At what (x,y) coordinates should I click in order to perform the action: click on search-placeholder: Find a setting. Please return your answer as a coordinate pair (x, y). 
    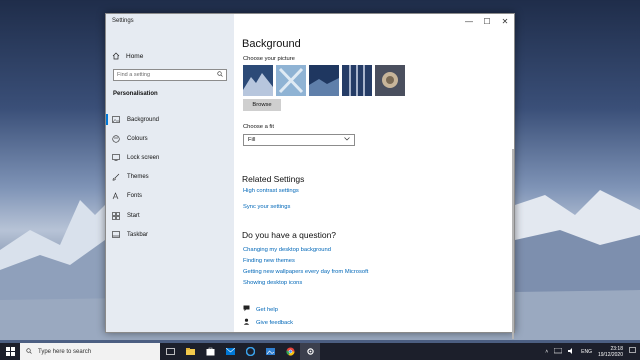
    Looking at the image, I should click on (134, 75).